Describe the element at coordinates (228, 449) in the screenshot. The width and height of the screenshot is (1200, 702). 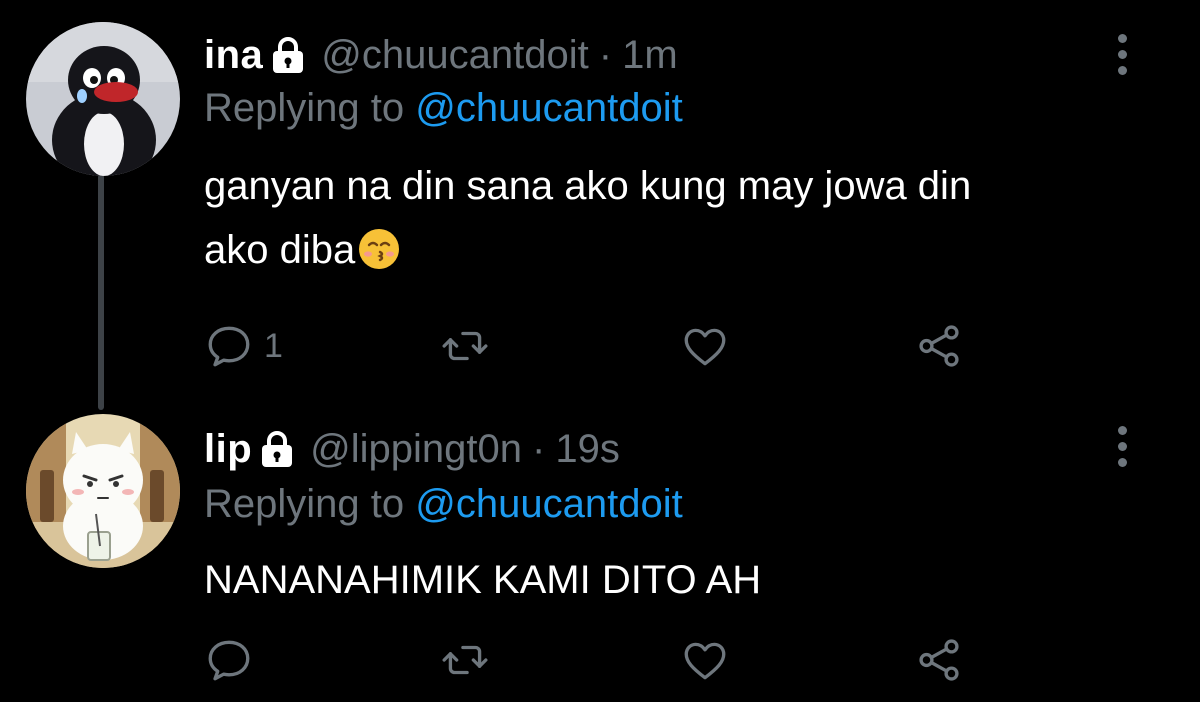
I see `display-name: lip` at that location.